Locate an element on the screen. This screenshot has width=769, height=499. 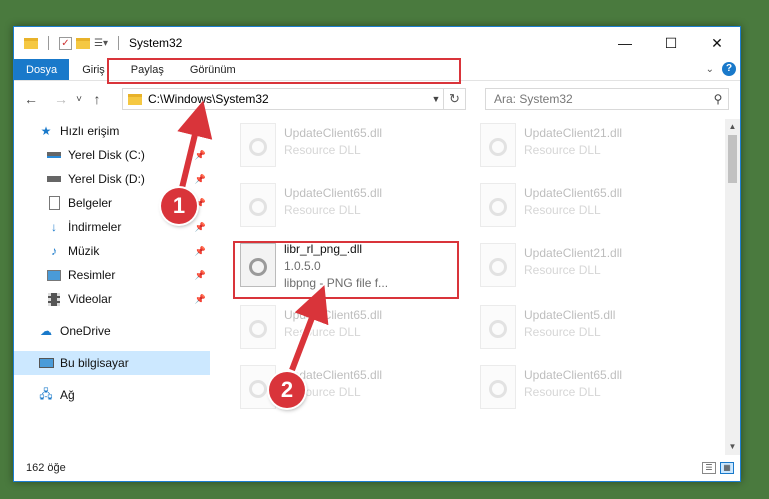
step-callout-2: 2 is located at coordinates (287, 390).